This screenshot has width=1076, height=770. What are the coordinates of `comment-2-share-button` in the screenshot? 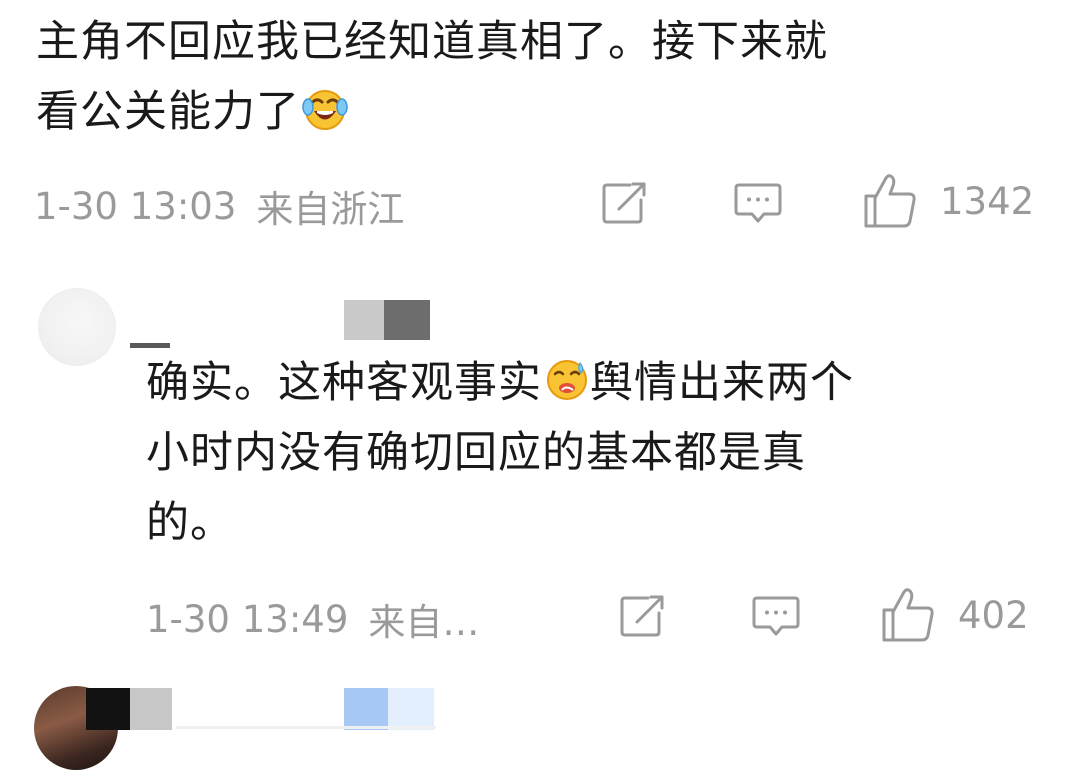 It's located at (643, 616).